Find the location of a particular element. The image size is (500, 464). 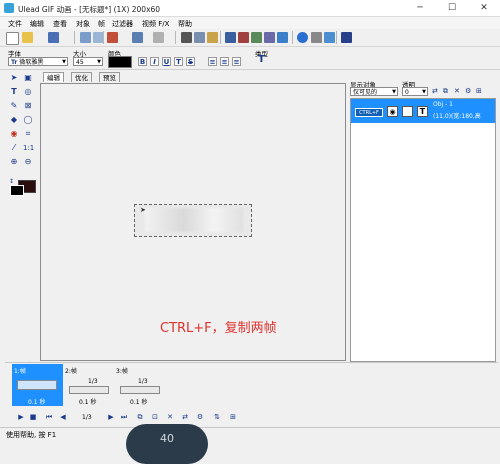

visibility-eye-icon: ◉ is located at coordinates (392, 111).